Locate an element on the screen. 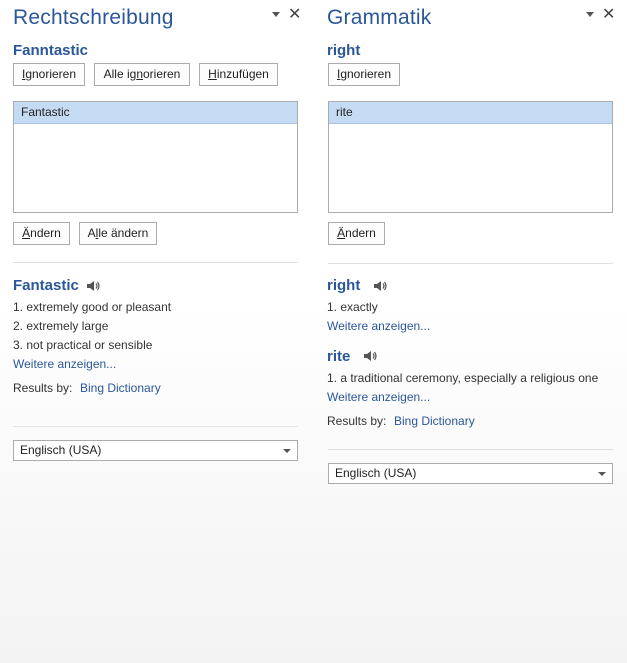  misspelled-word: Fanntastic is located at coordinates (51, 50).